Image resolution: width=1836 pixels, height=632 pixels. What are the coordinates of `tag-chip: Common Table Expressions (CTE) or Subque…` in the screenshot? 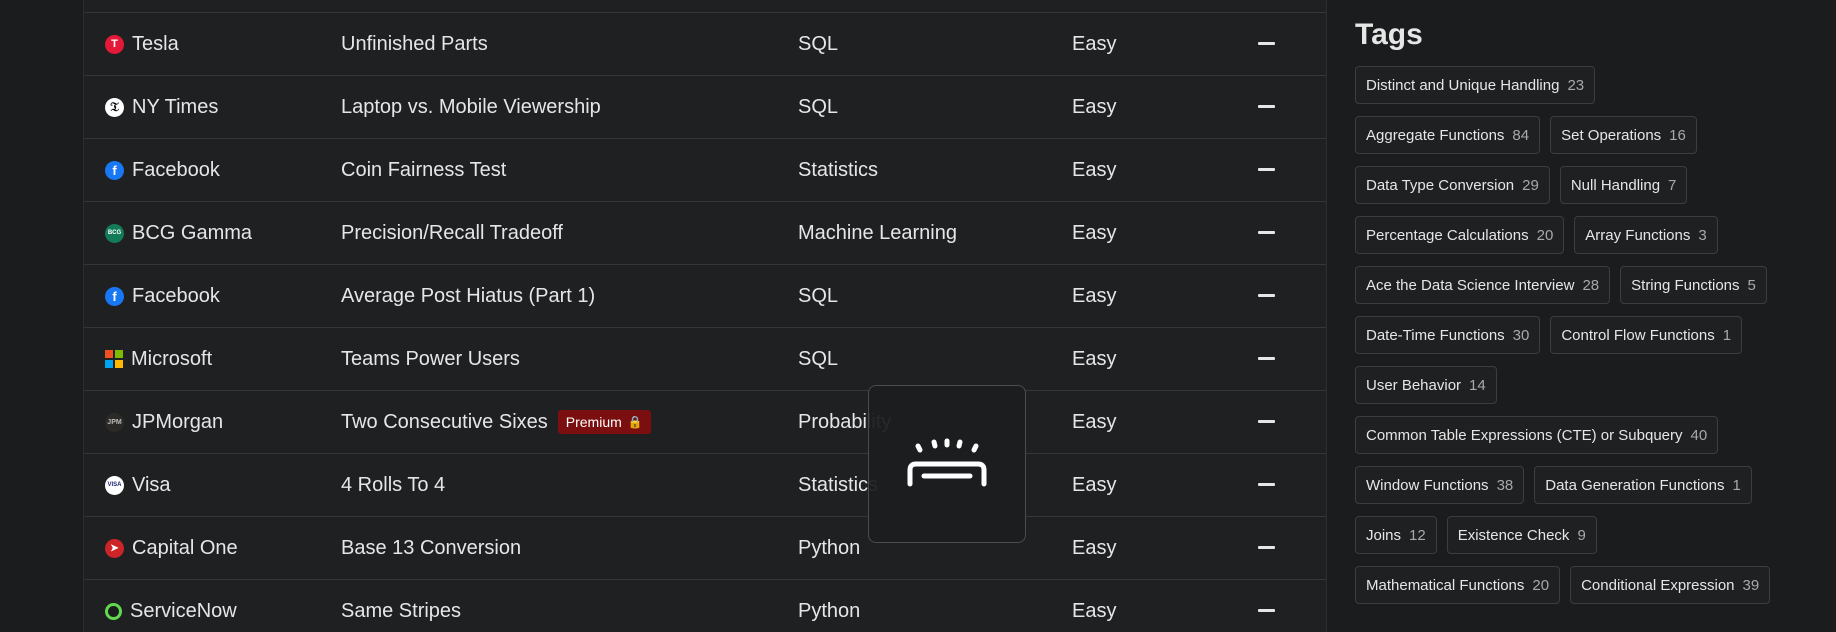 It's located at (1537, 435).